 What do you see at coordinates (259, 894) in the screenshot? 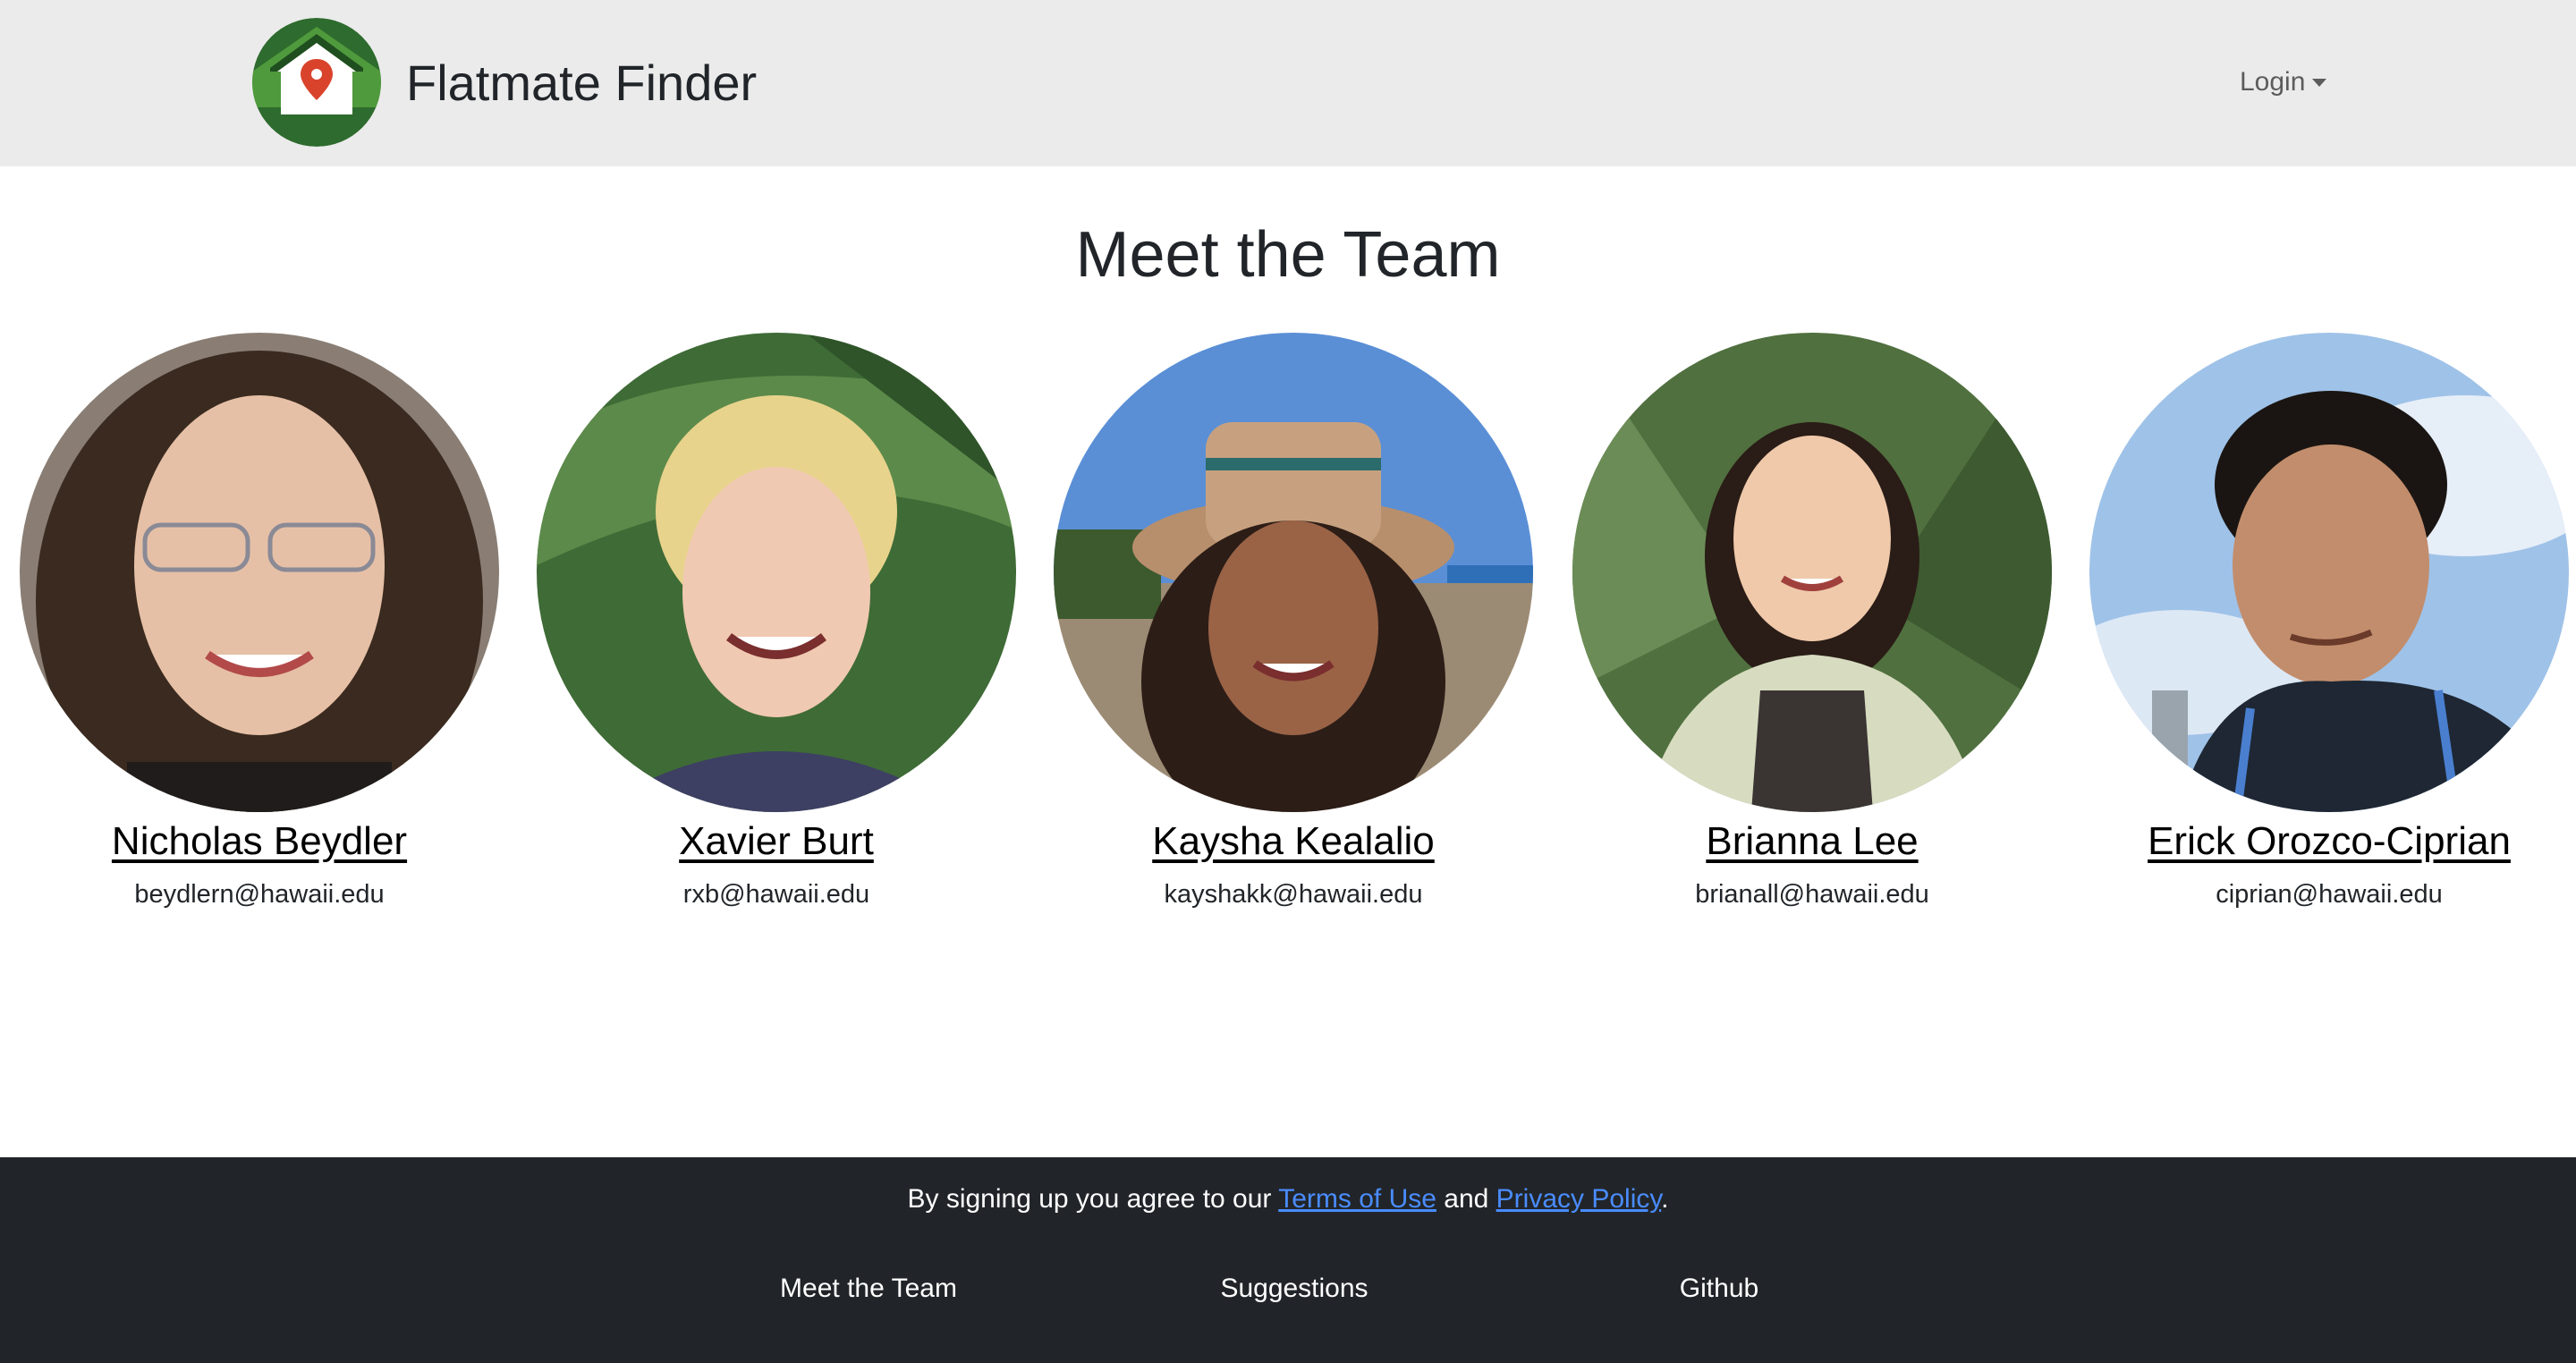
I see `member-email: beydlern@hawaii.edu` at bounding box center [259, 894].